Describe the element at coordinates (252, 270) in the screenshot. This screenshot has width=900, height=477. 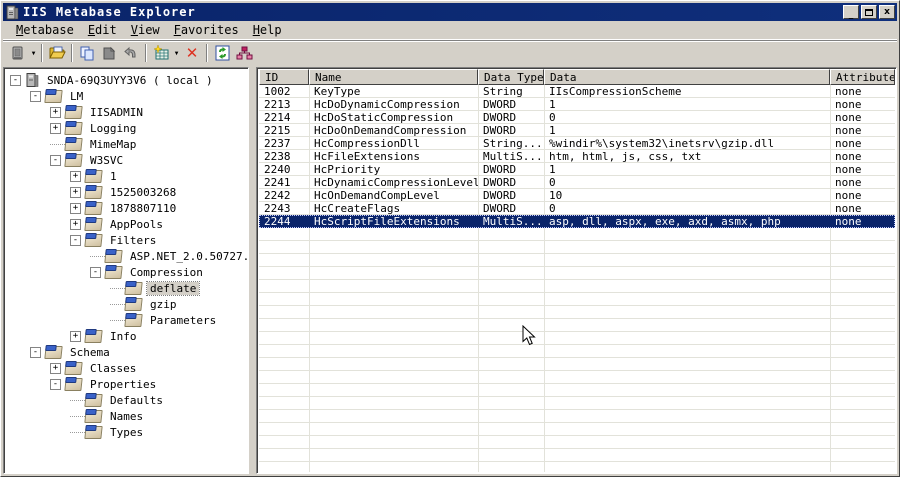
I see `panel-splitter` at that location.